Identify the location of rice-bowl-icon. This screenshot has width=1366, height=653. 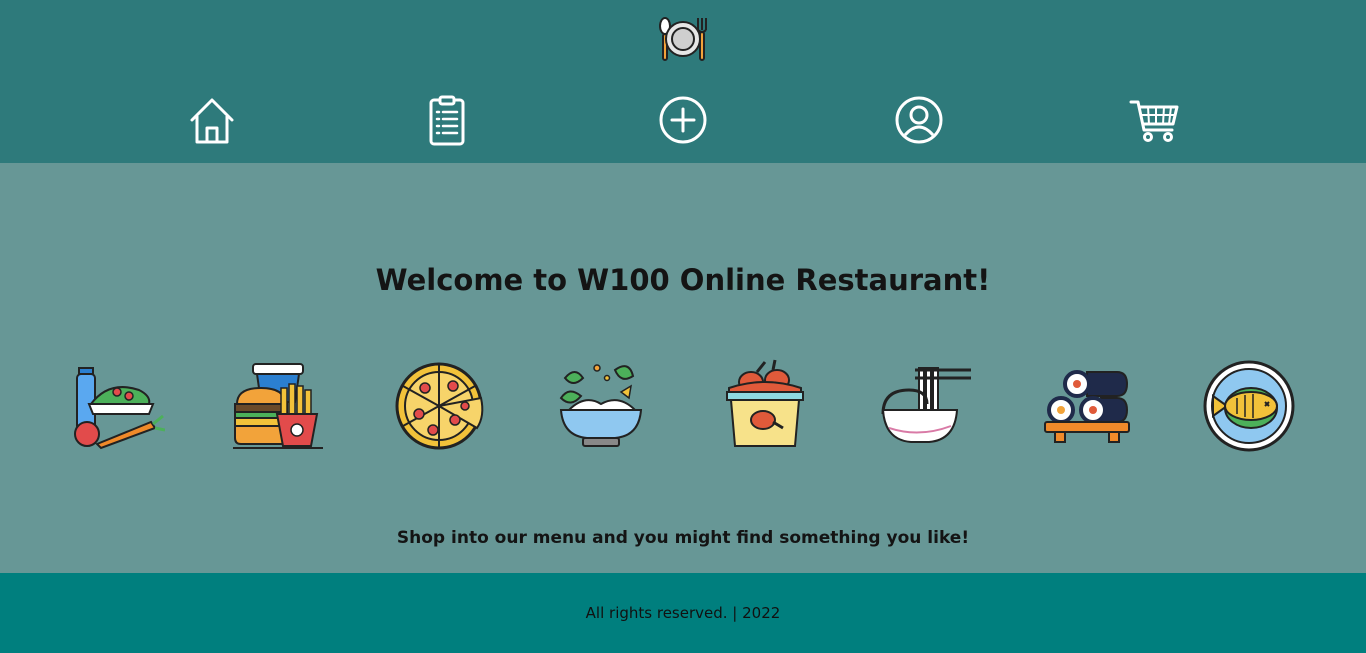
(603, 406).